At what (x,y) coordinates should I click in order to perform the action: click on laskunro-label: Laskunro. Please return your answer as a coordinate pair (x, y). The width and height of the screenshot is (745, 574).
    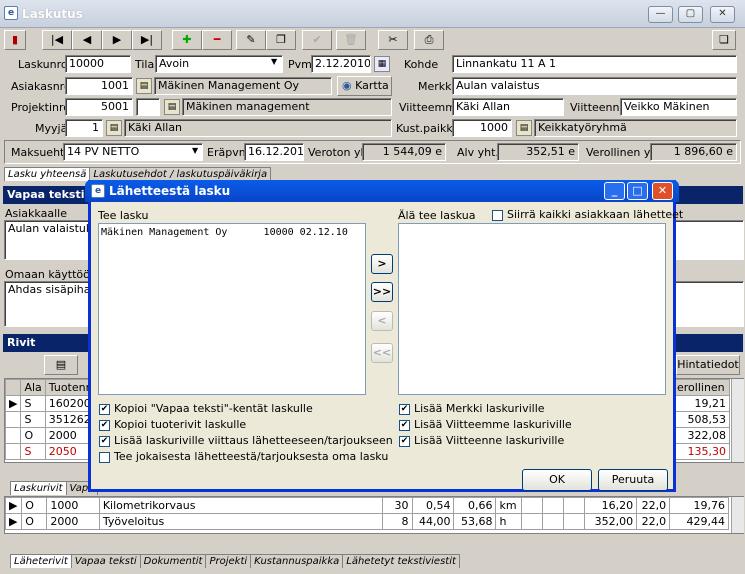
    Looking at the image, I should click on (43, 64).